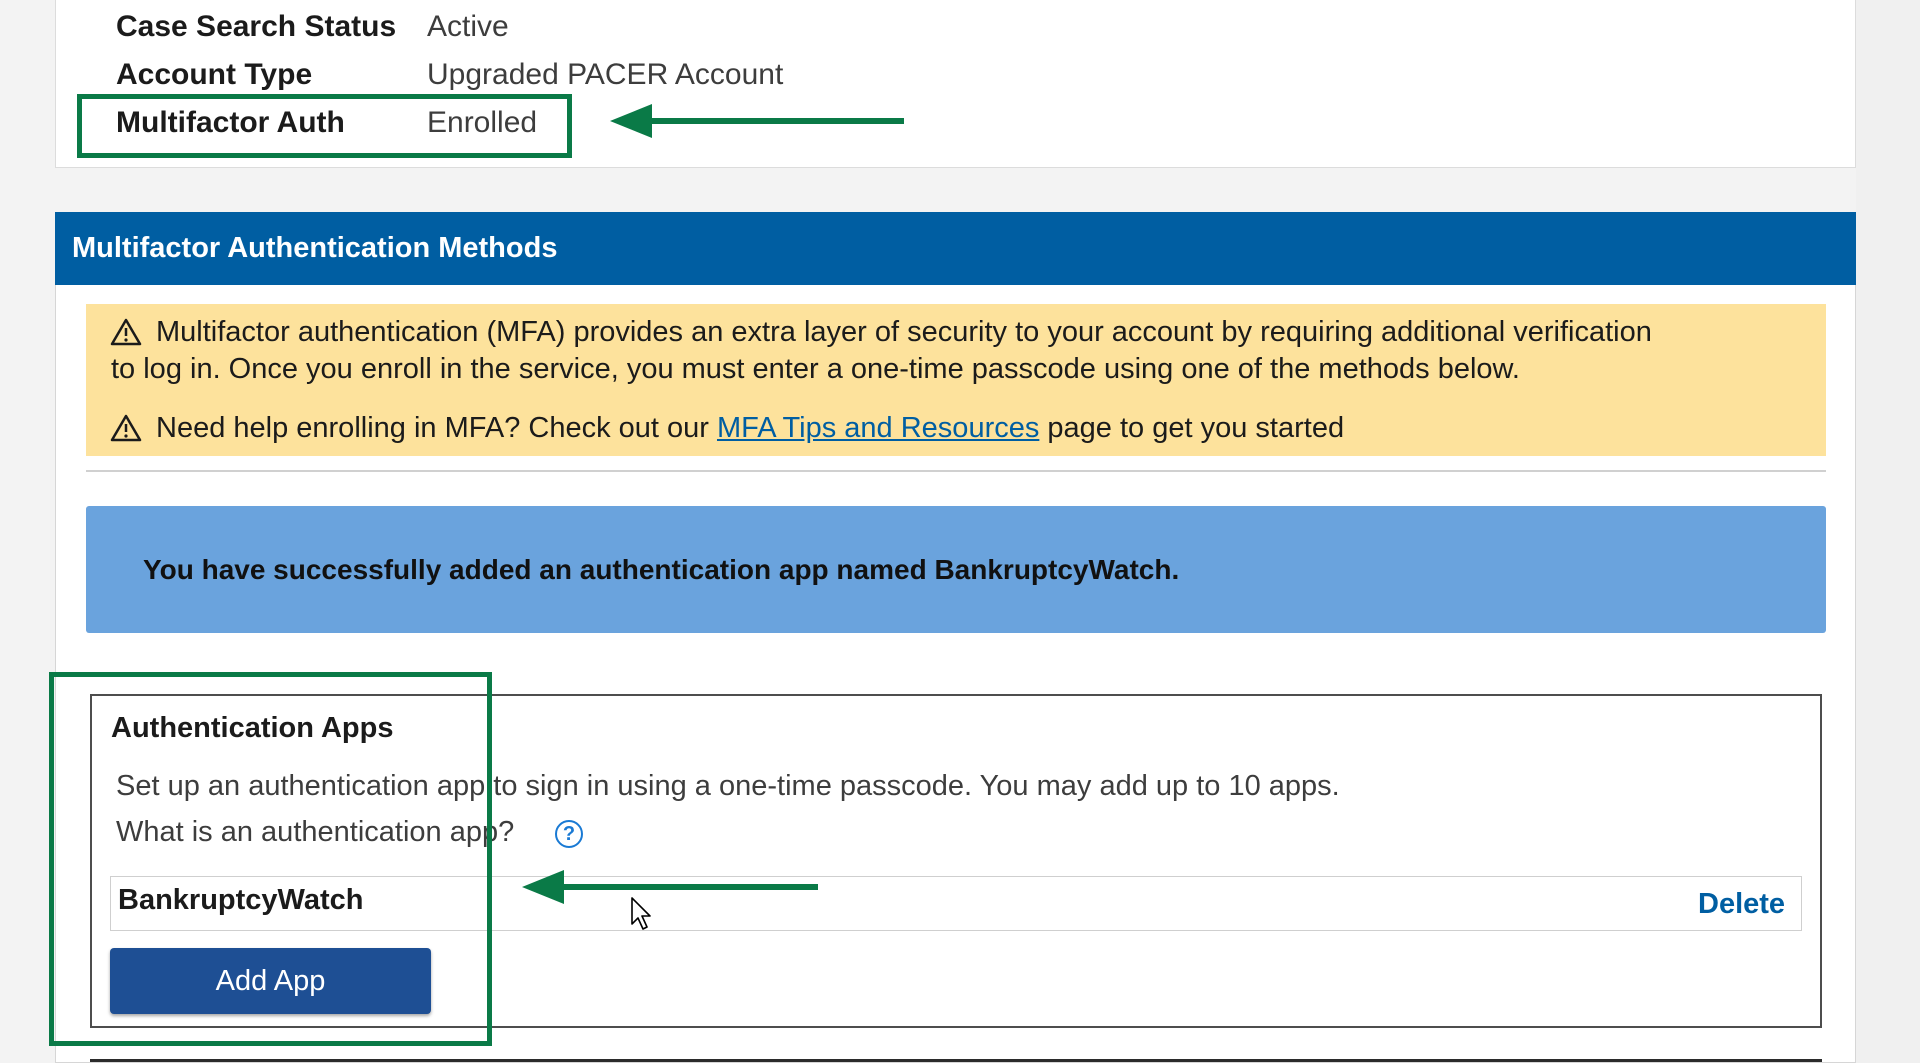 The height and width of the screenshot is (1063, 1920). What do you see at coordinates (878, 428) in the screenshot?
I see `mfa-tips-link: MFA Tips and Resources` at bounding box center [878, 428].